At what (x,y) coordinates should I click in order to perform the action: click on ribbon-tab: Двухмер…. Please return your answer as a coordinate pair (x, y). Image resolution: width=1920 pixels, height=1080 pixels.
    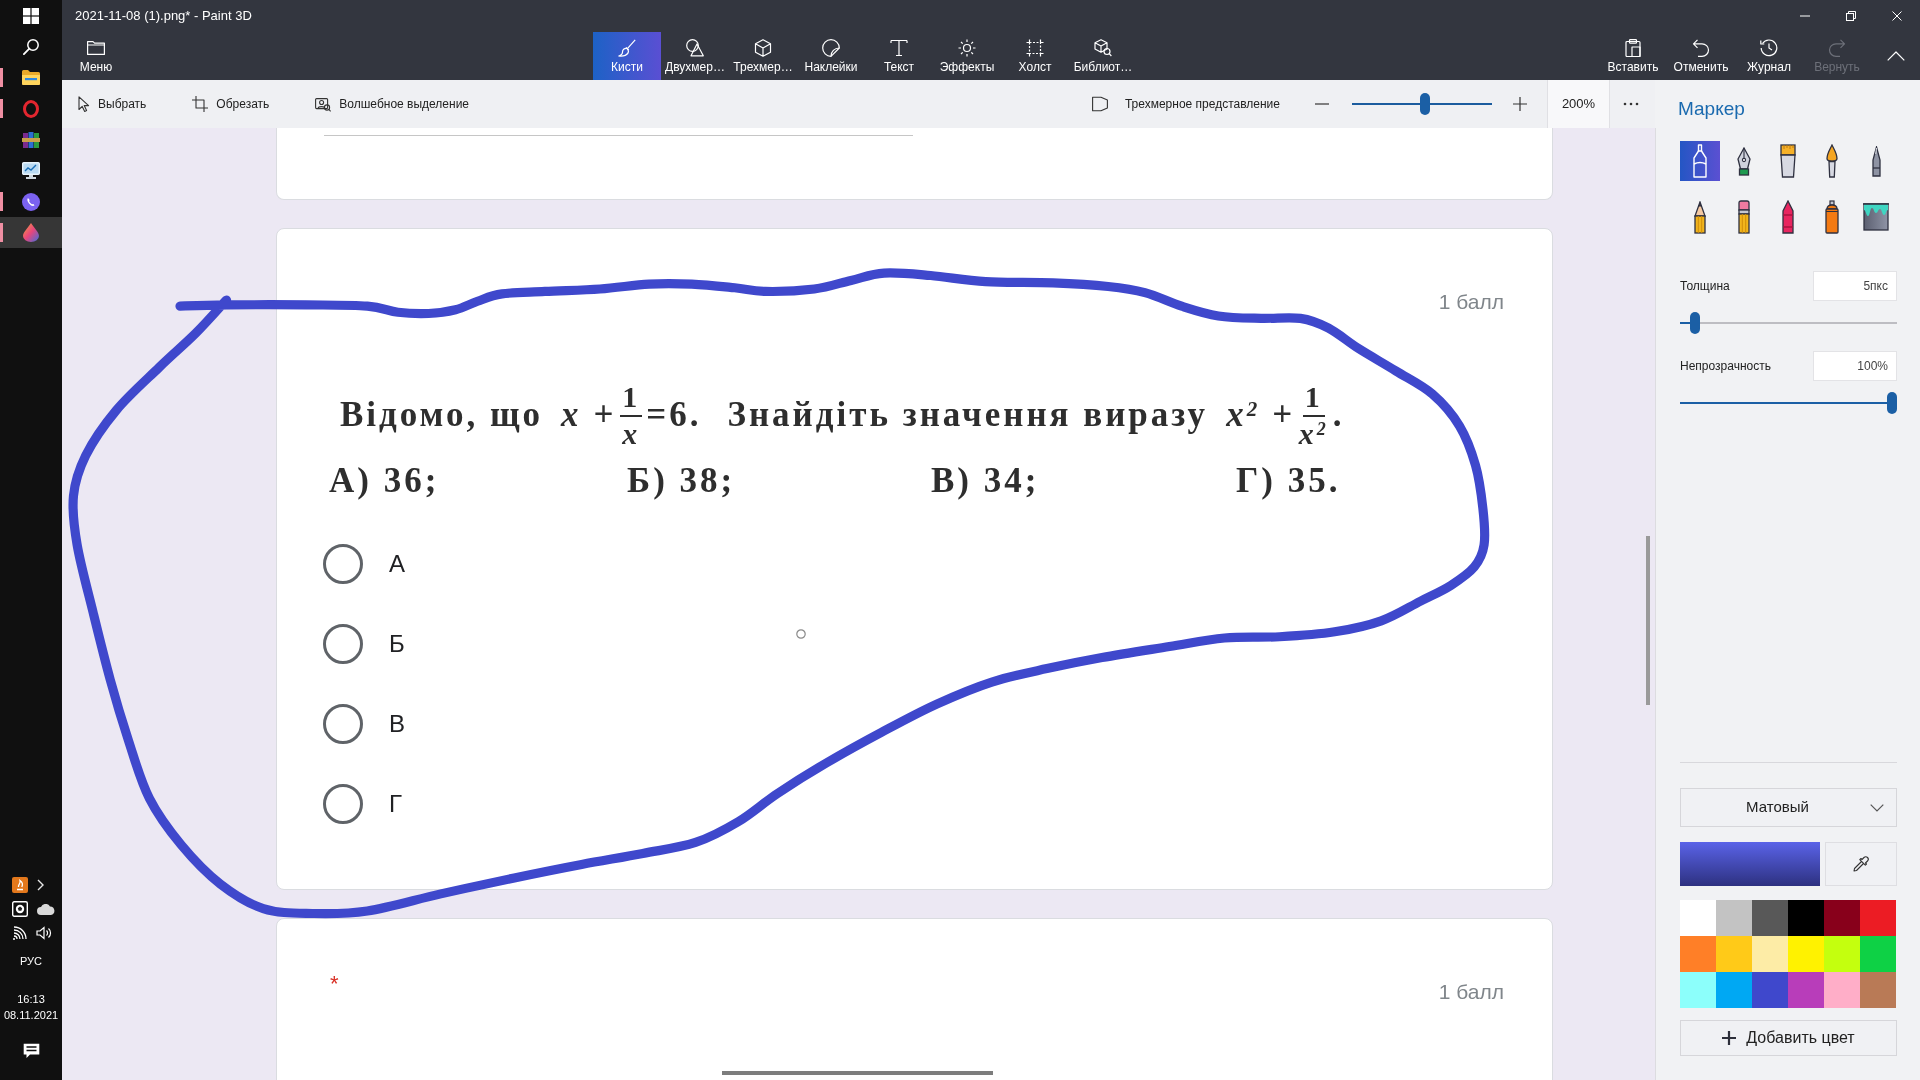
    Looking at the image, I should click on (695, 56).